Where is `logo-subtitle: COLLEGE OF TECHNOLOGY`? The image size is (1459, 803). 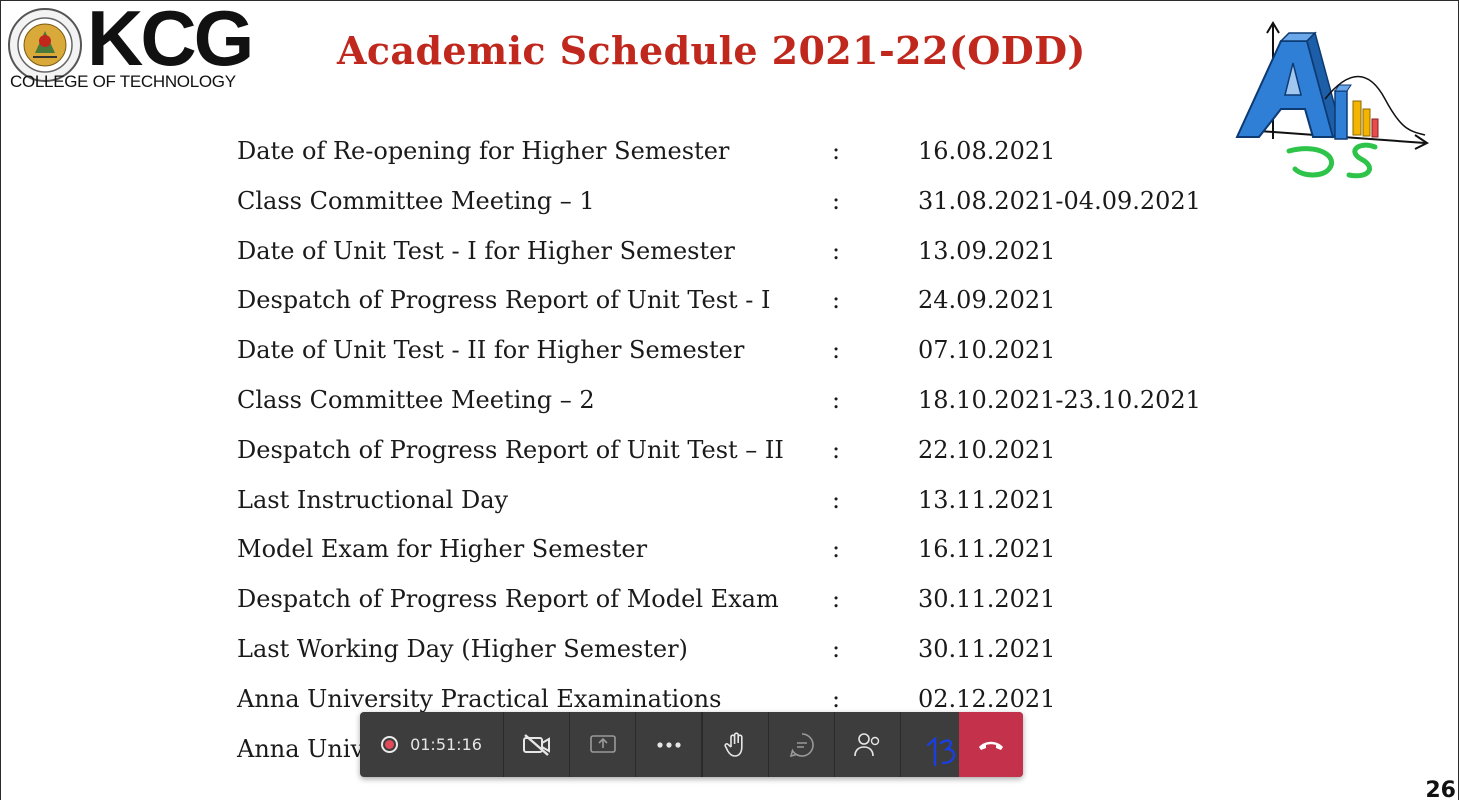 logo-subtitle: COLLEGE OF TECHNOLOGY is located at coordinates (123, 81).